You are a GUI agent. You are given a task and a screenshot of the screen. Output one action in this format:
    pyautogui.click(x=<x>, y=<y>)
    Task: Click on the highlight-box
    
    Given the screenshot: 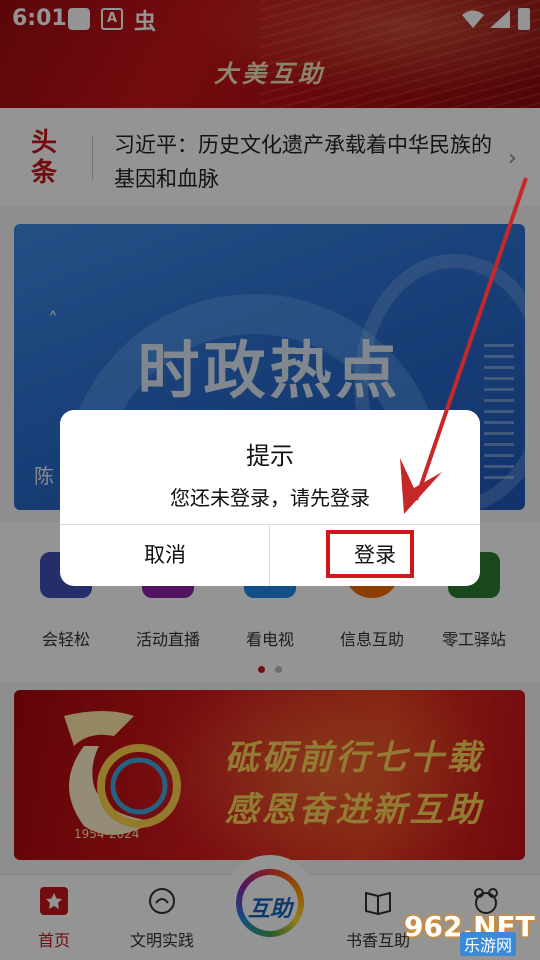 What is the action you would take?
    pyautogui.click(x=370, y=554)
    